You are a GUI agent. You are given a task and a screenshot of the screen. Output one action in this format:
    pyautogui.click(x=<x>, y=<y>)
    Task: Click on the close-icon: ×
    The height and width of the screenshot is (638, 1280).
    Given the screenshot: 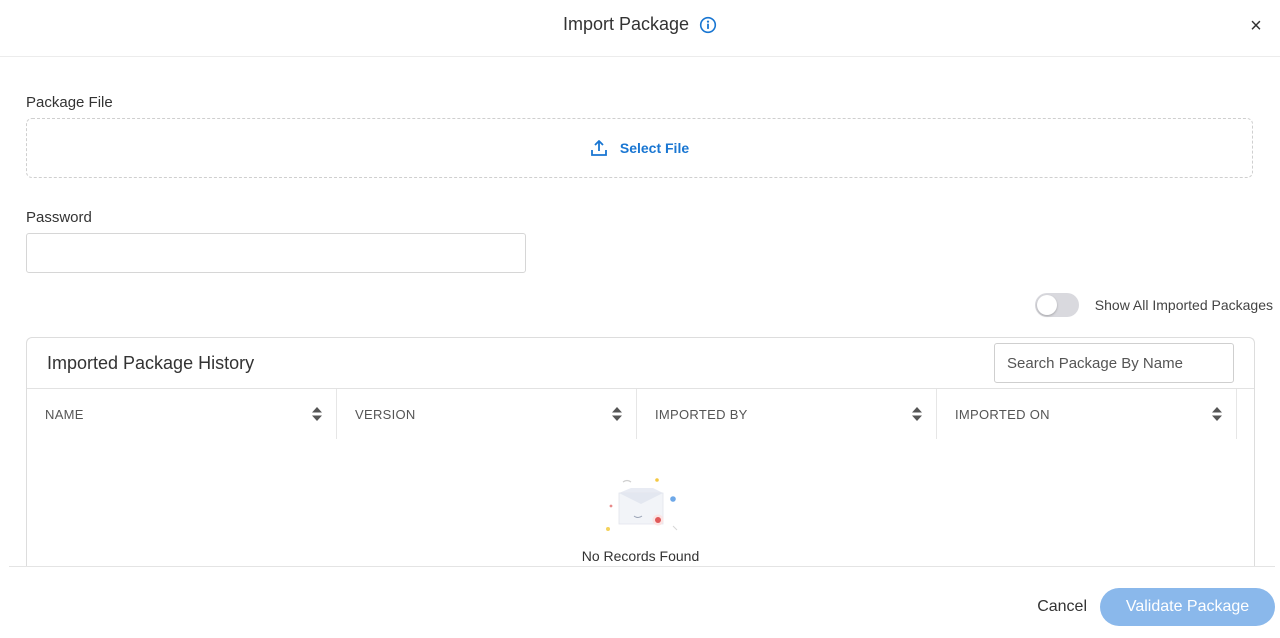 What is the action you would take?
    pyautogui.click(x=1256, y=26)
    